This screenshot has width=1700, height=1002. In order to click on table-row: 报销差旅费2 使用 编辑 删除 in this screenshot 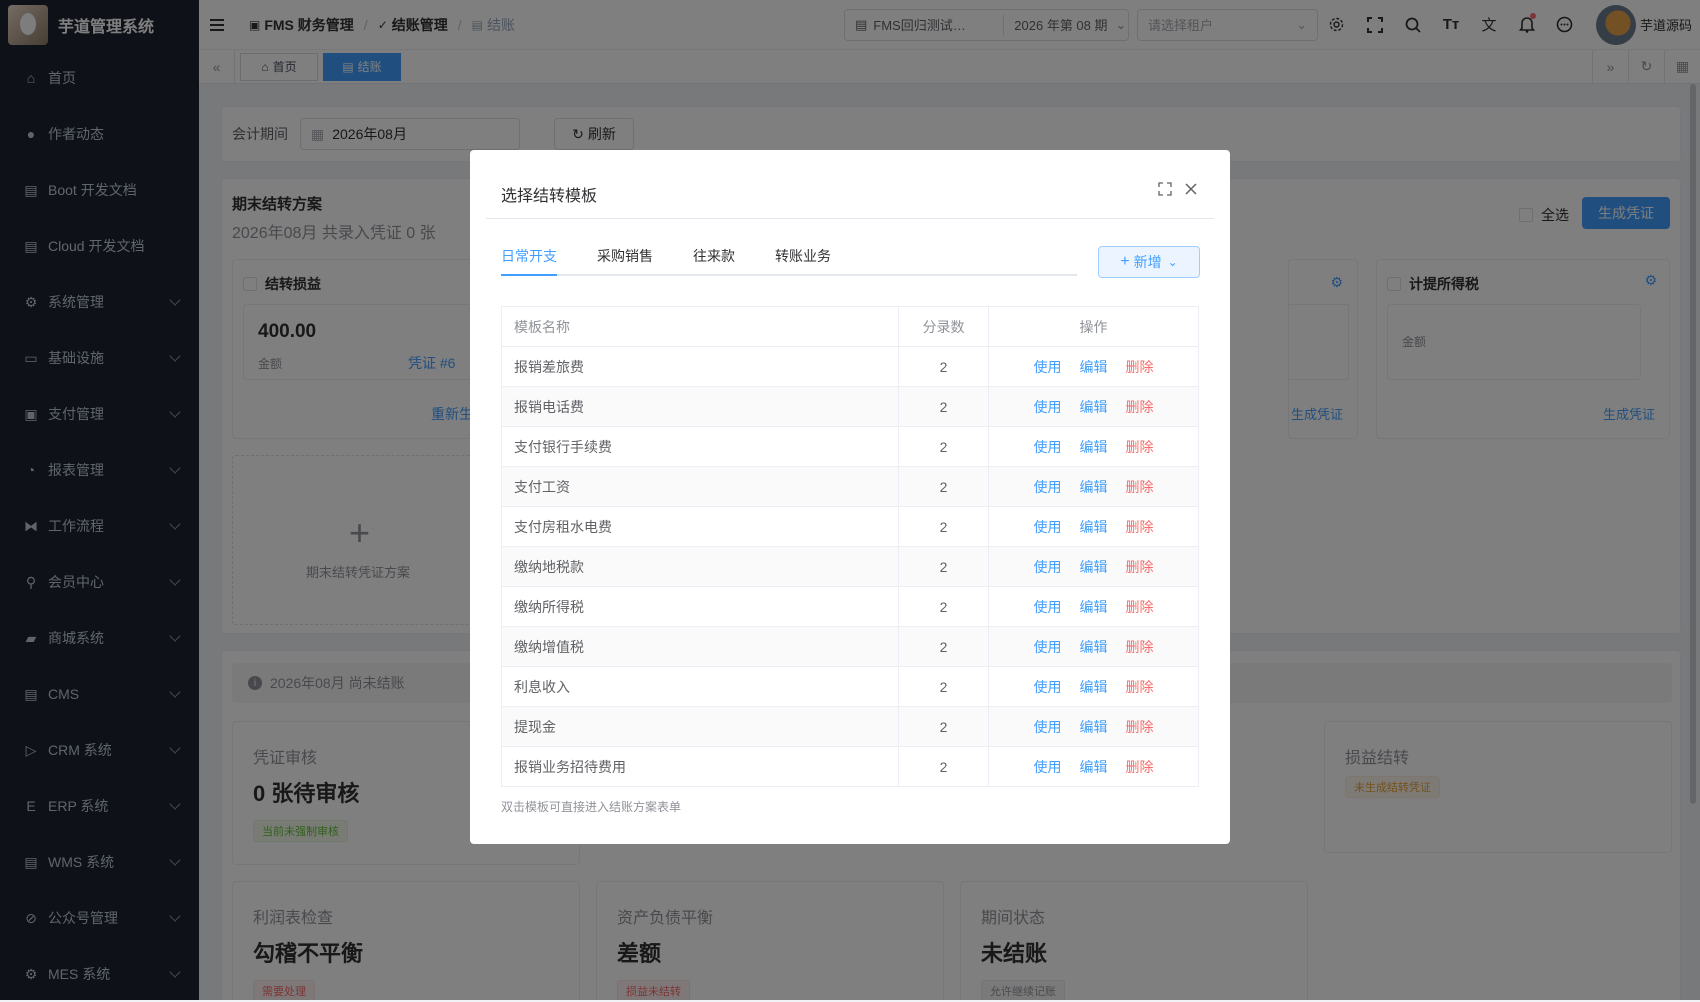, I will do `click(850, 367)`.